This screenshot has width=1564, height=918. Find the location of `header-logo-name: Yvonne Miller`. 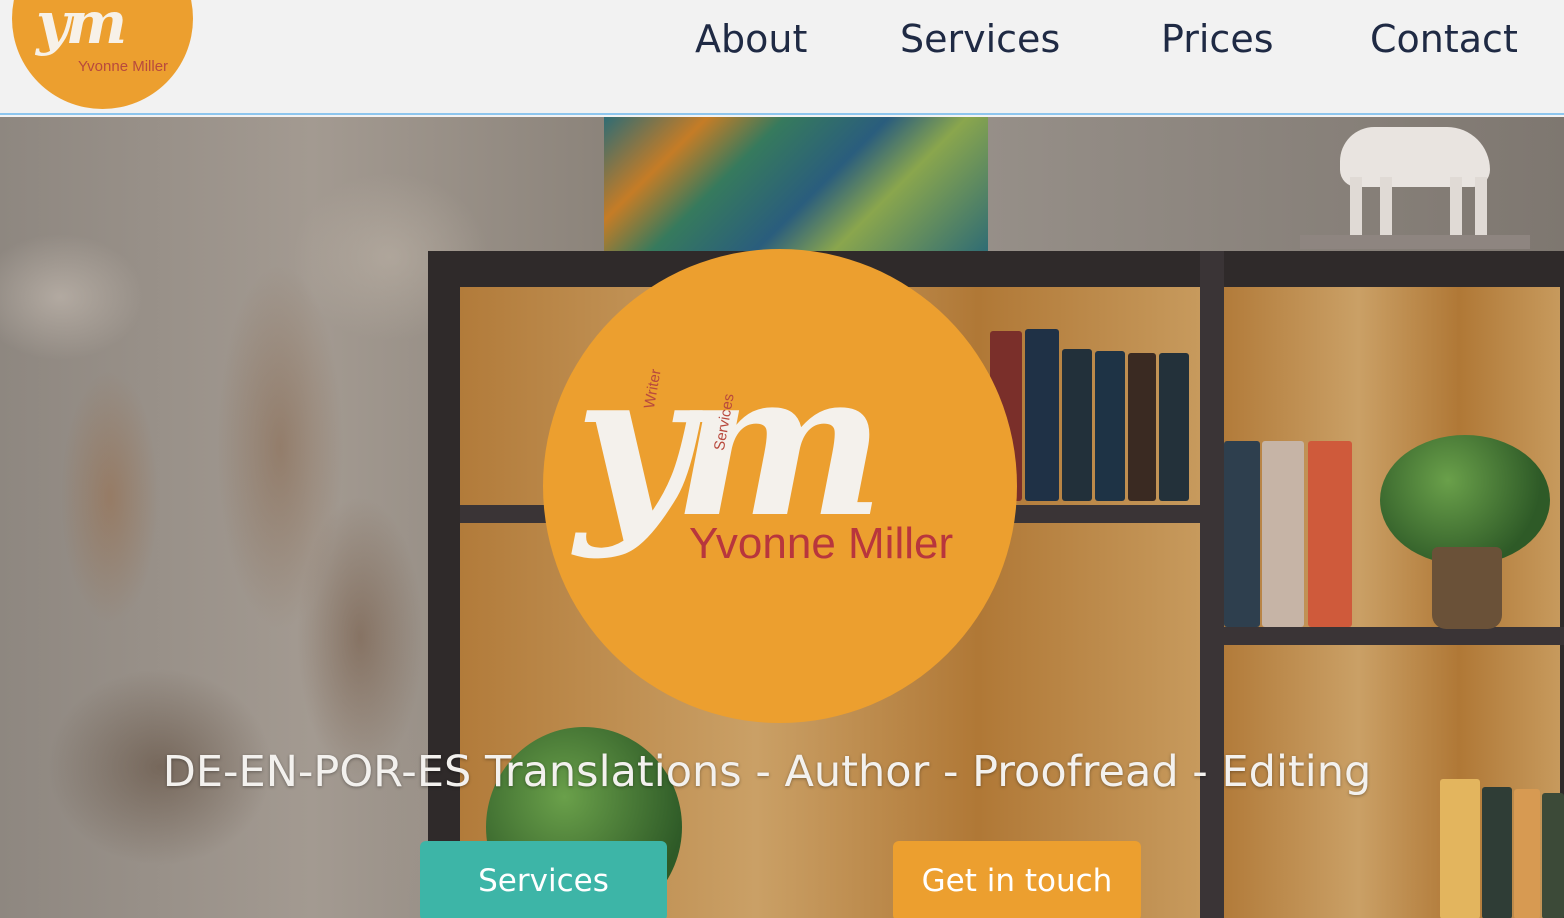

header-logo-name: Yvonne Miller is located at coordinates (123, 66).